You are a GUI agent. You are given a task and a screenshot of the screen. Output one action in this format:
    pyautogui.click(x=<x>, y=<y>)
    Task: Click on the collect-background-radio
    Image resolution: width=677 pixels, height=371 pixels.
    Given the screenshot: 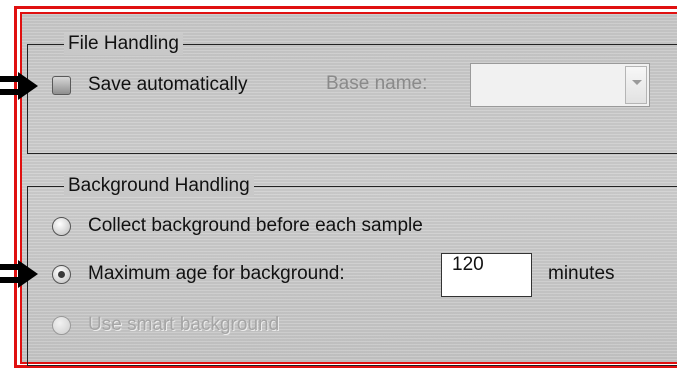 What is the action you would take?
    pyautogui.click(x=61, y=226)
    